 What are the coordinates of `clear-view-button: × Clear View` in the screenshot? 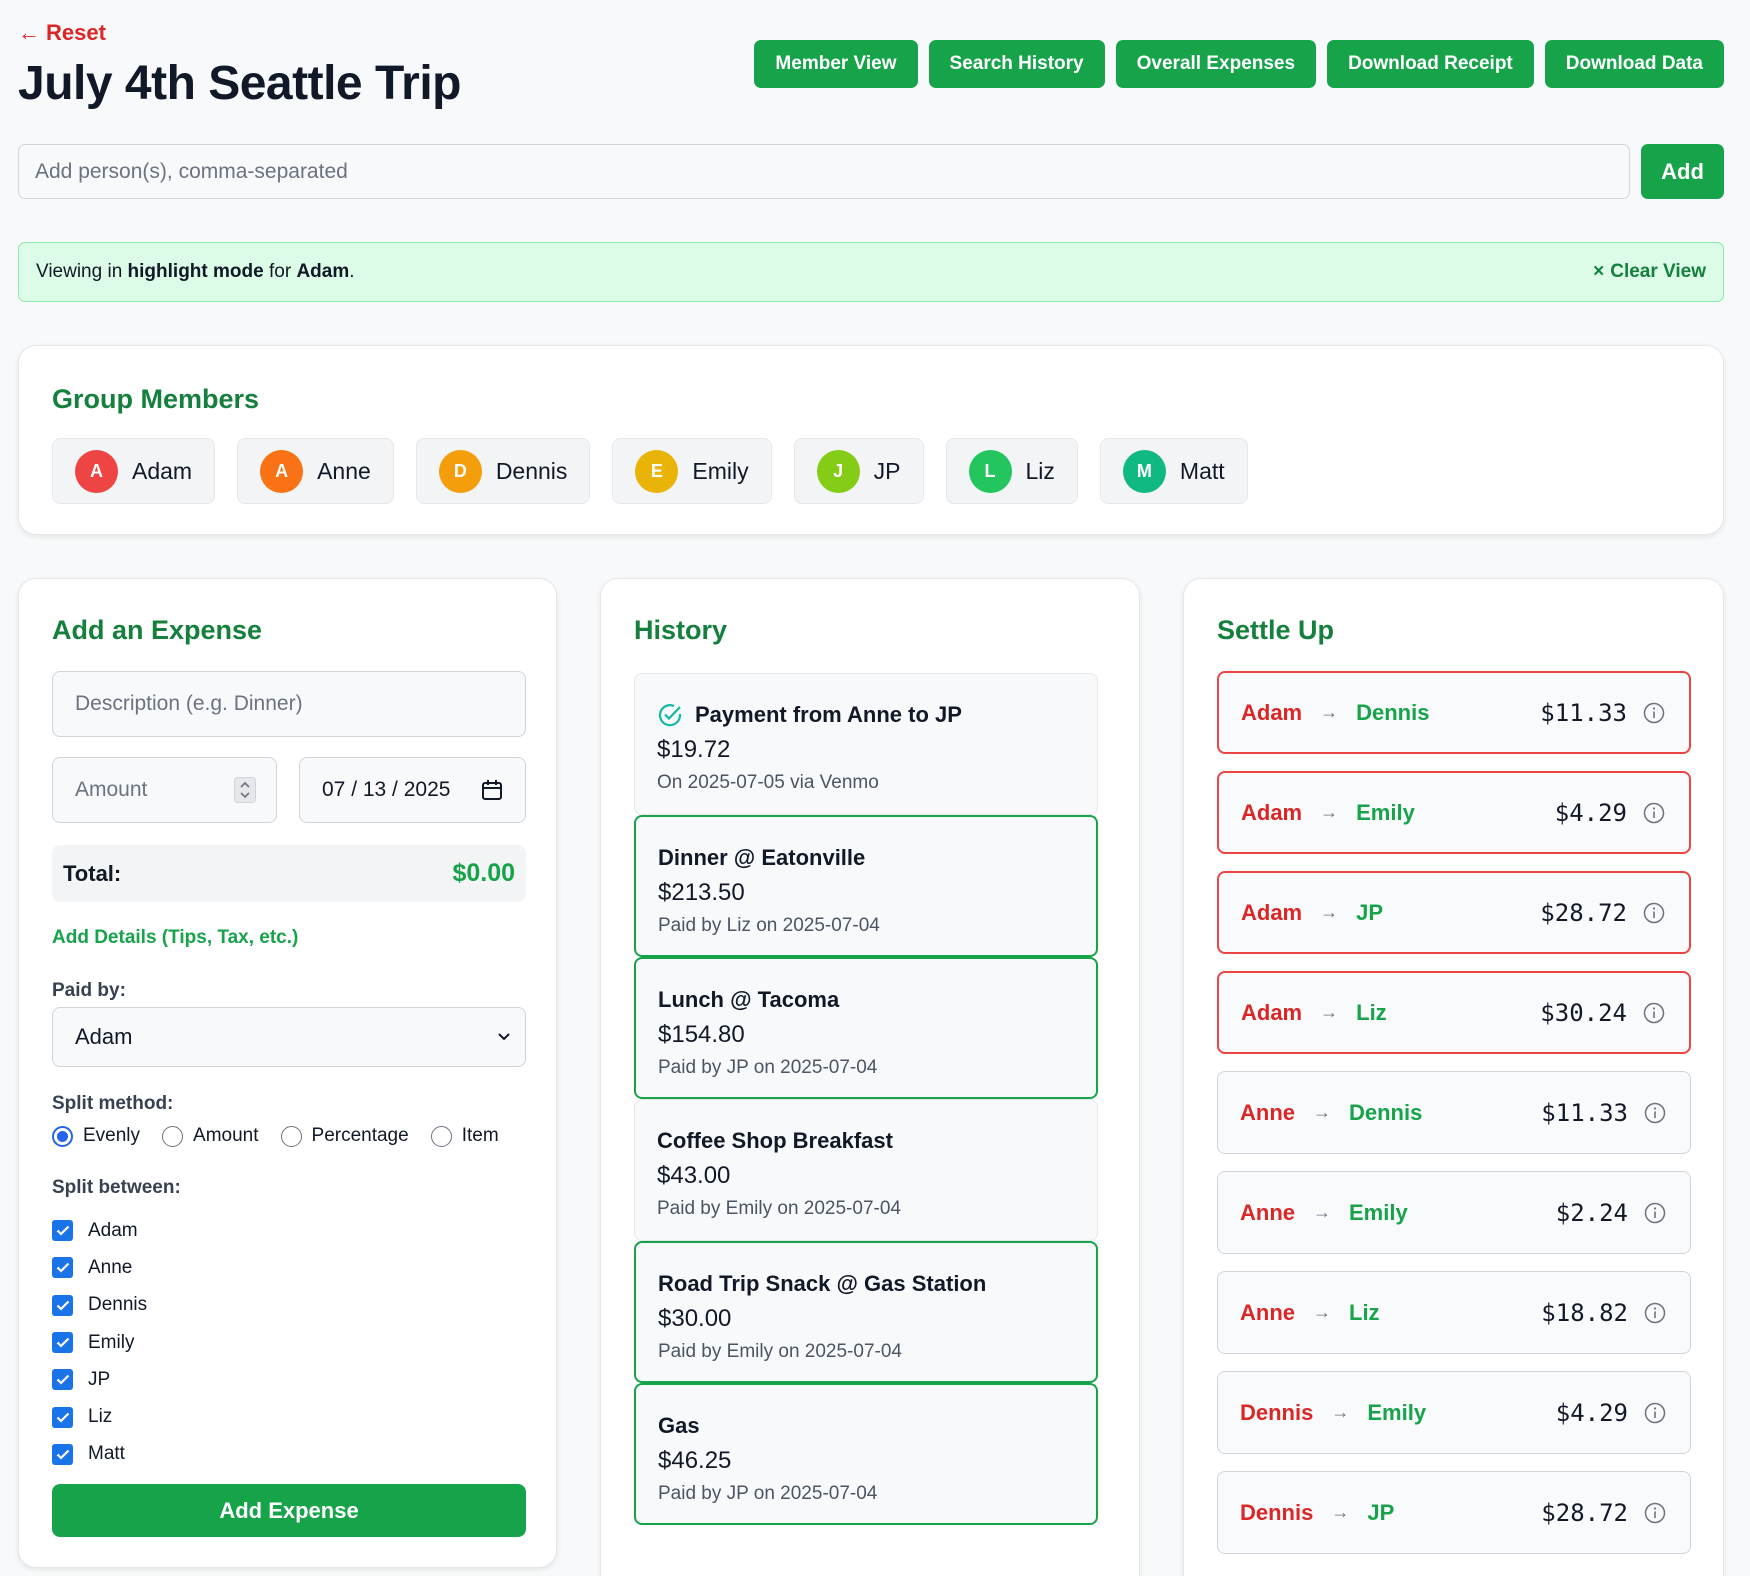 It's located at (1649, 272).